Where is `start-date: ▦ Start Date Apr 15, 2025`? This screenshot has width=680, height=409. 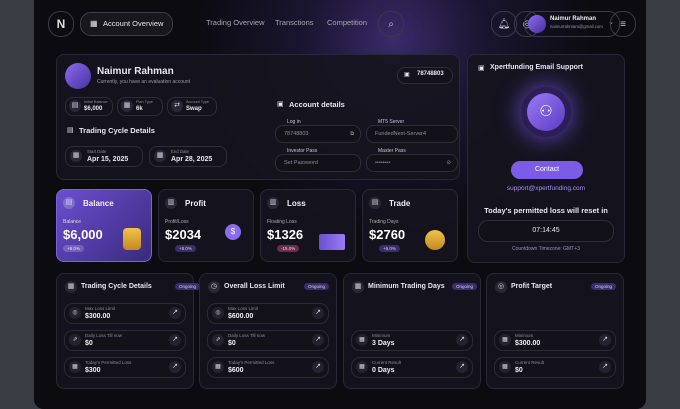 start-date: ▦ Start Date Apr 15, 2025 is located at coordinates (104, 156).